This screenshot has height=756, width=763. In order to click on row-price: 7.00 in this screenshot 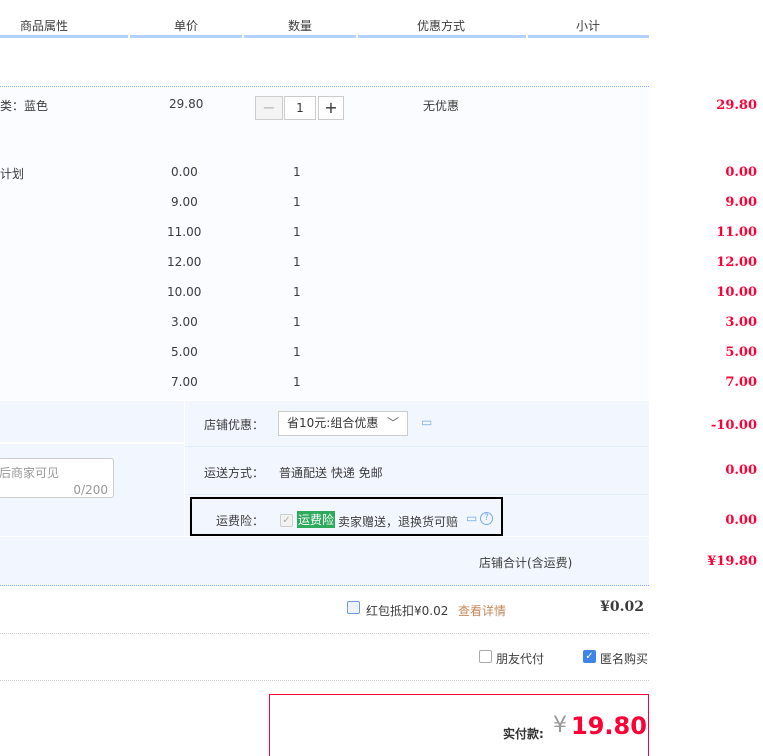, I will do `click(184, 382)`.